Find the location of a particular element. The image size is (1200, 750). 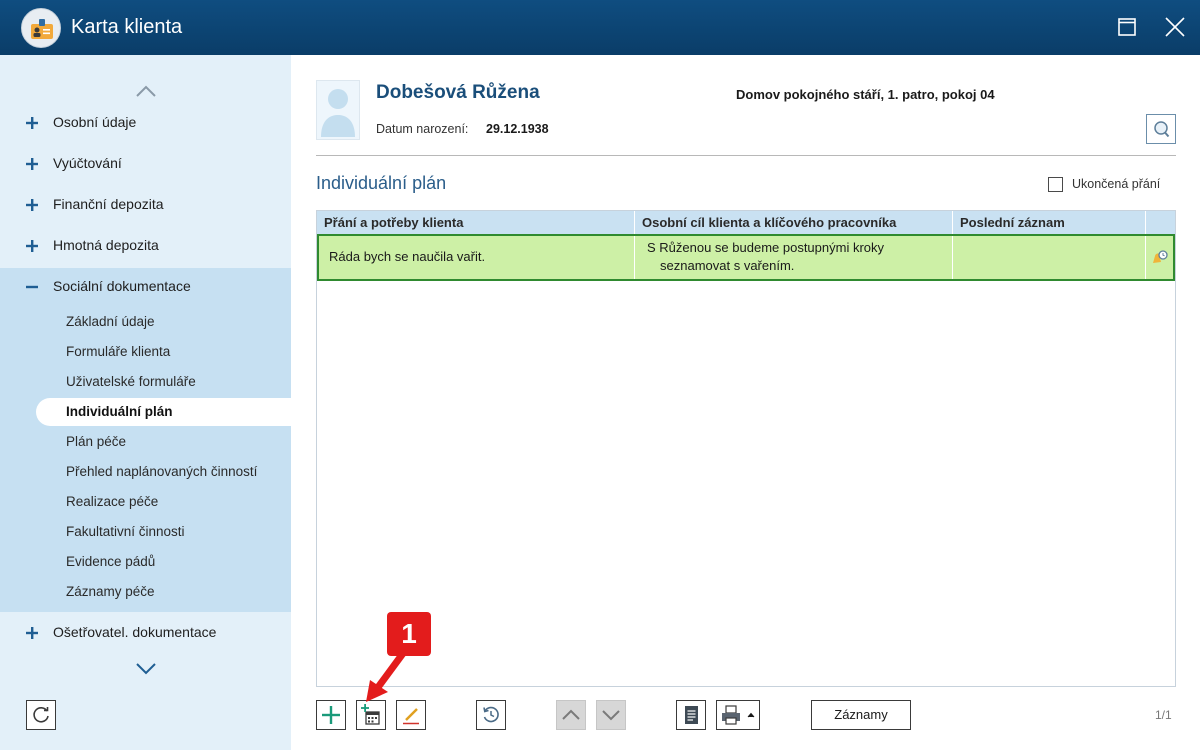

sidebar-subitem-label: Evidence pádů is located at coordinates (111, 561).